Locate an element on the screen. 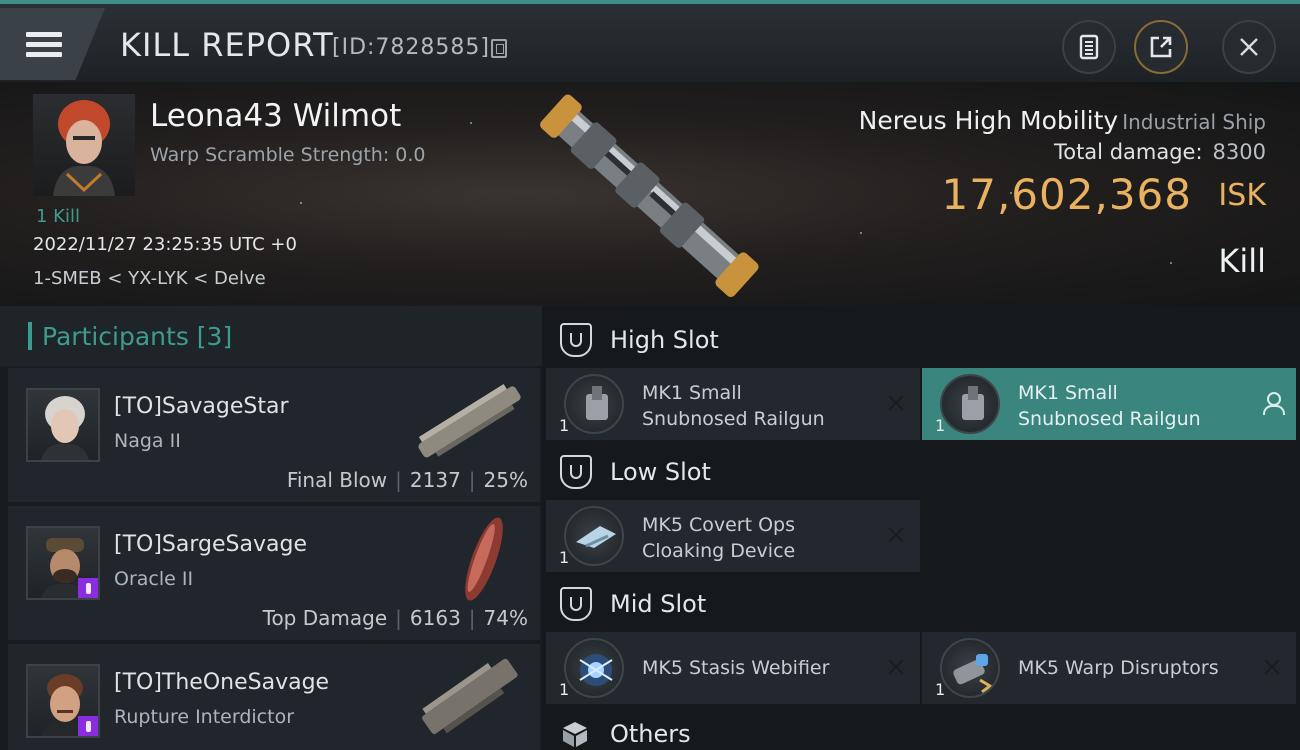 The image size is (1300, 750). webifier-icon is located at coordinates (594, 668).